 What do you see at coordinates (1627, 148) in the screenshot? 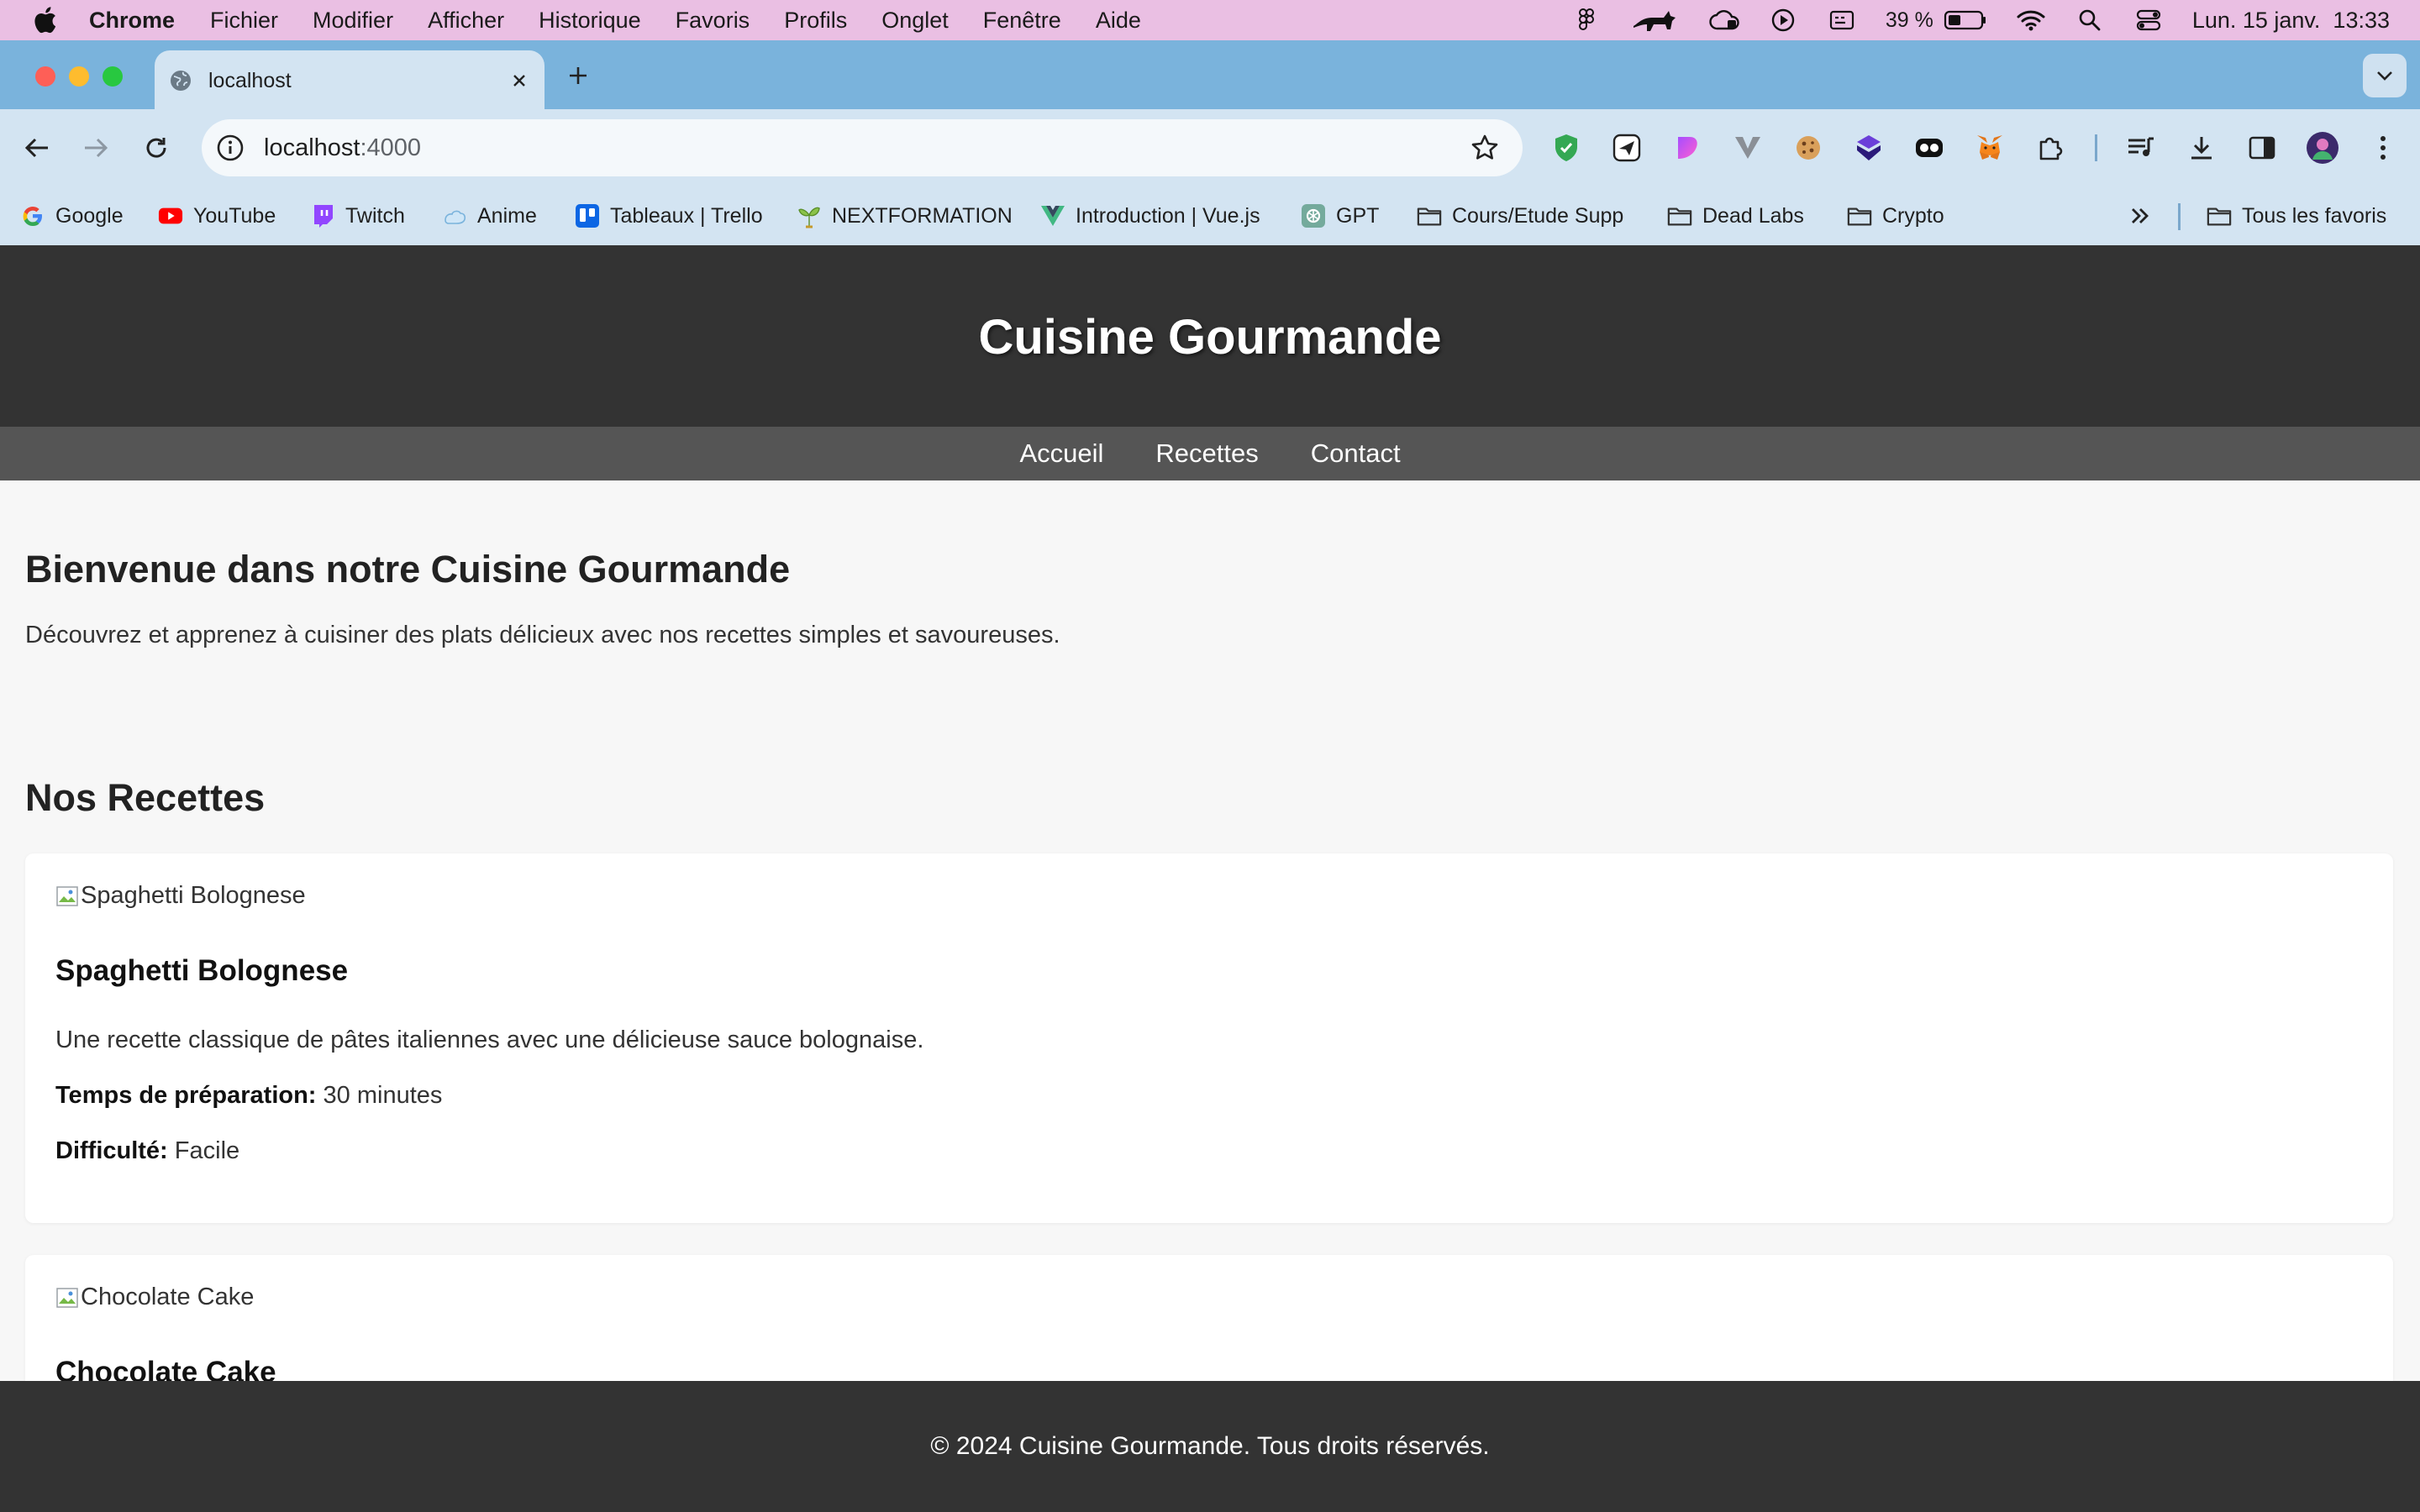
I see `send-extension-icon` at bounding box center [1627, 148].